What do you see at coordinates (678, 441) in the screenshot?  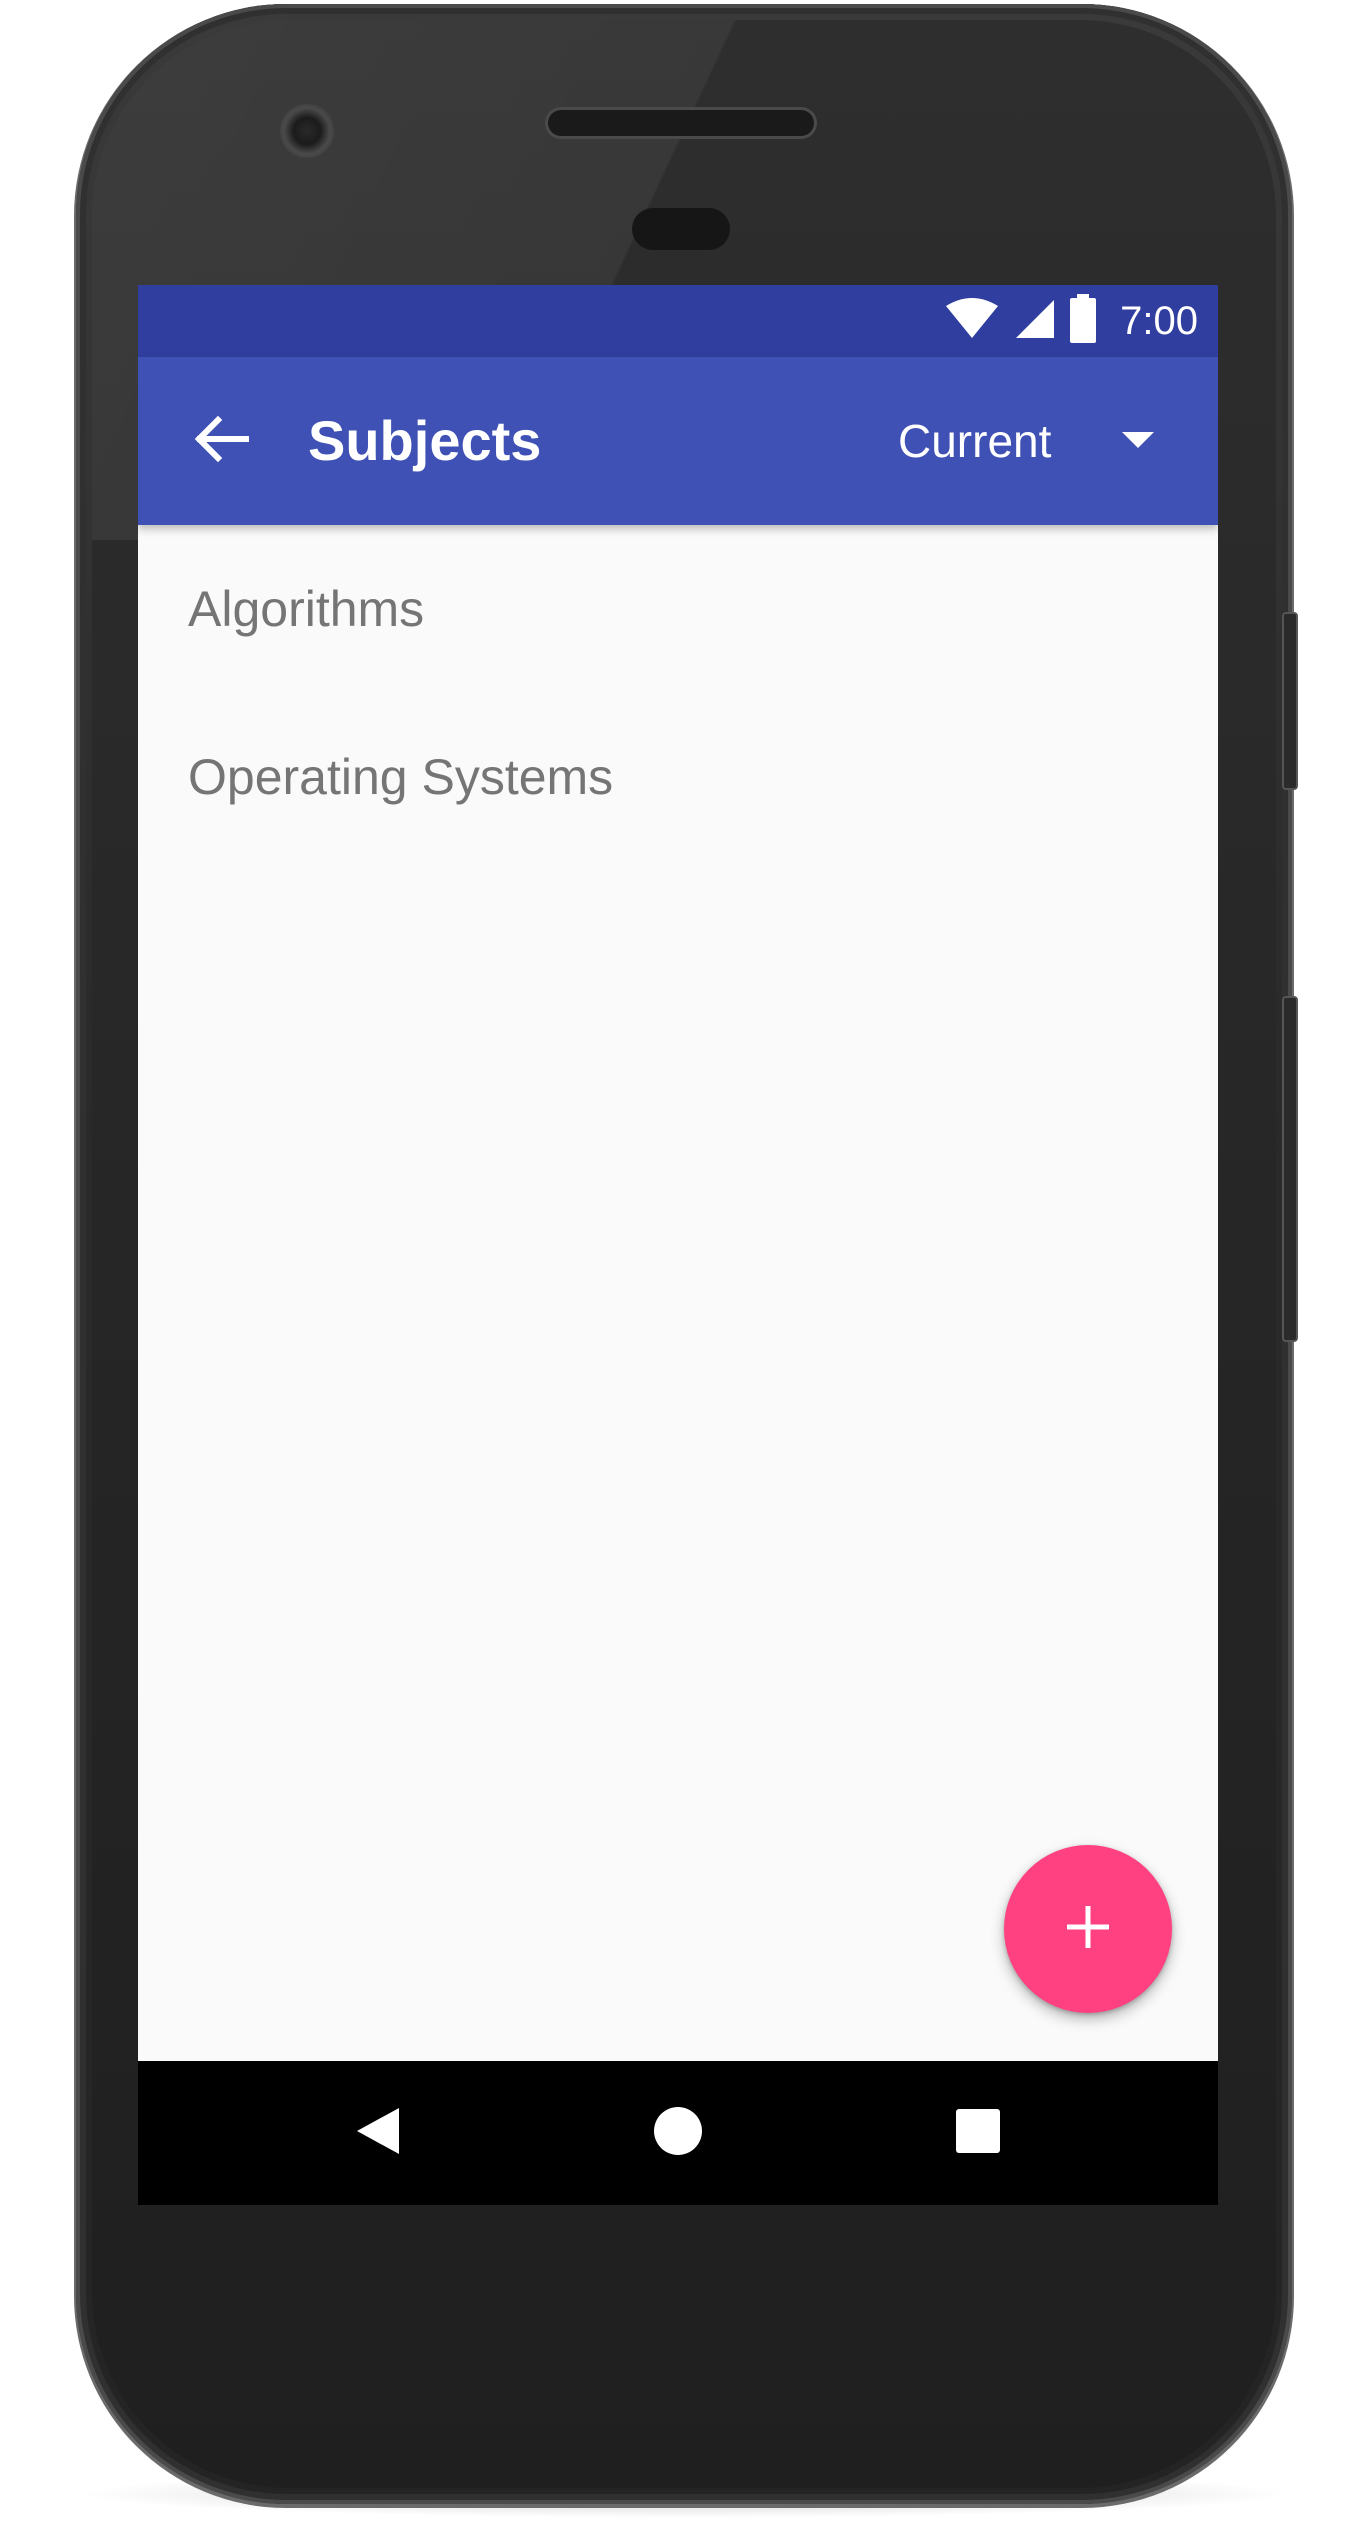 I see `app-bar: Subjects Current` at bounding box center [678, 441].